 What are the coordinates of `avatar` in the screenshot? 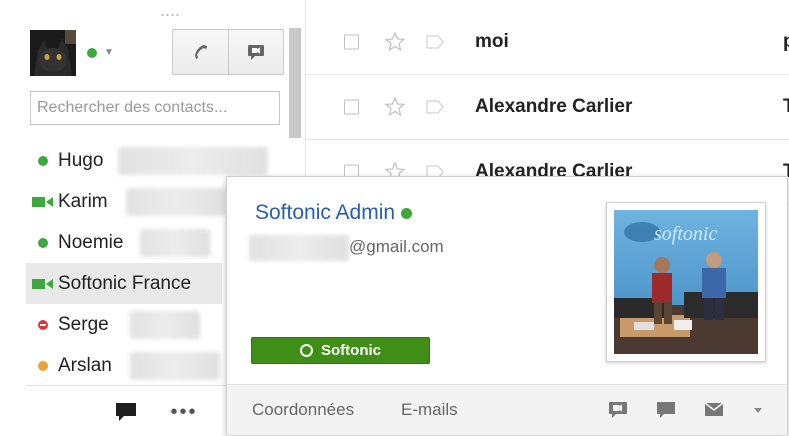 It's located at (53, 53).